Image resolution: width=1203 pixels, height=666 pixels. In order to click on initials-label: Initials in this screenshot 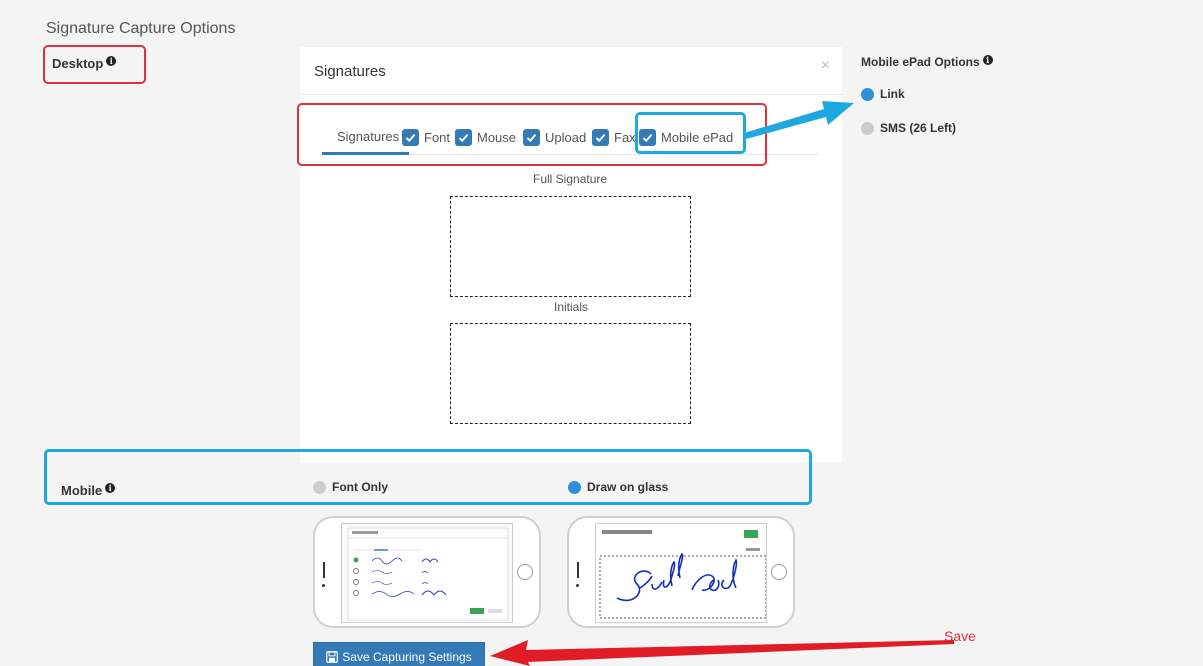, I will do `click(571, 307)`.